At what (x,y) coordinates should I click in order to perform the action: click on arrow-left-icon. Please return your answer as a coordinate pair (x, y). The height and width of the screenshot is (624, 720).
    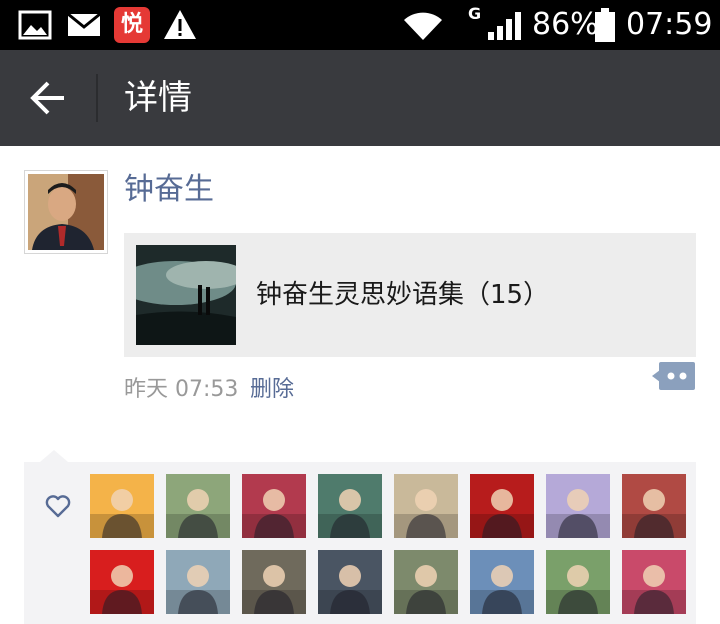
    Looking at the image, I should click on (47, 98).